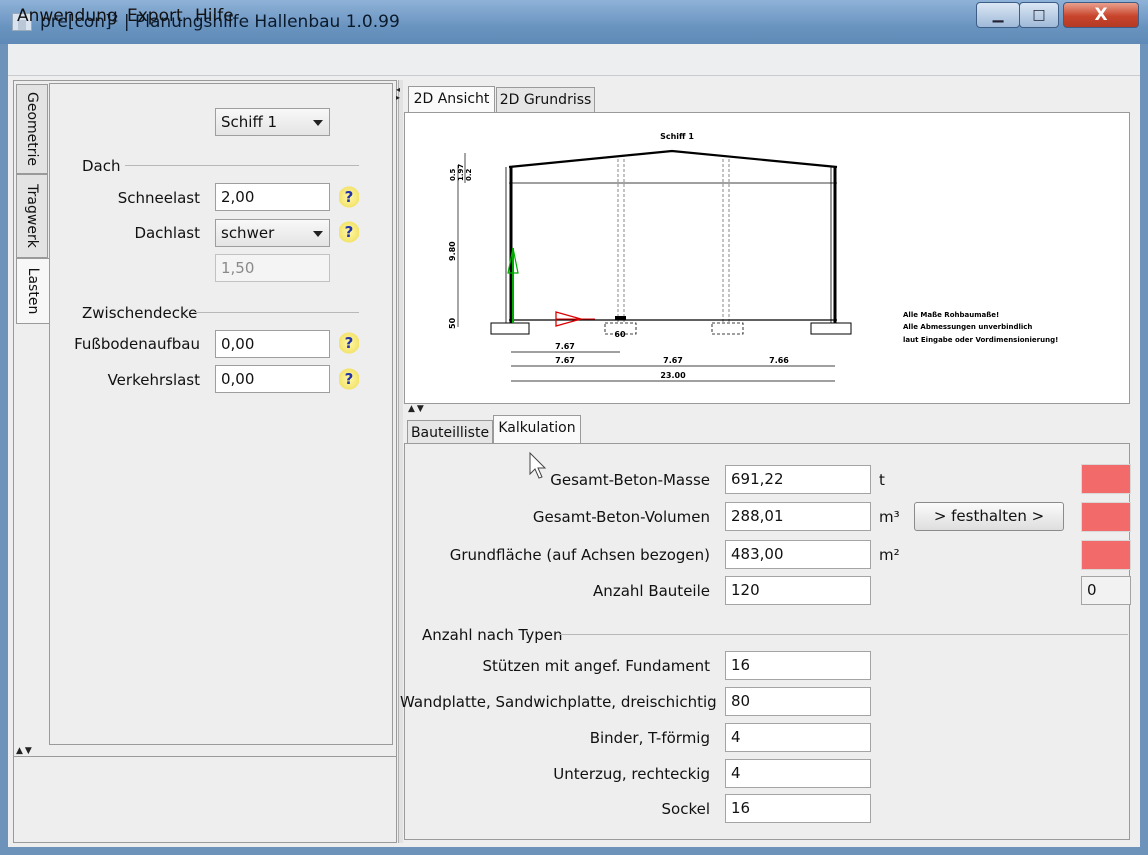 The height and width of the screenshot is (855, 1148). Describe the element at coordinates (565, 346) in the screenshot. I see `dim-row1-0: 7.67` at that location.